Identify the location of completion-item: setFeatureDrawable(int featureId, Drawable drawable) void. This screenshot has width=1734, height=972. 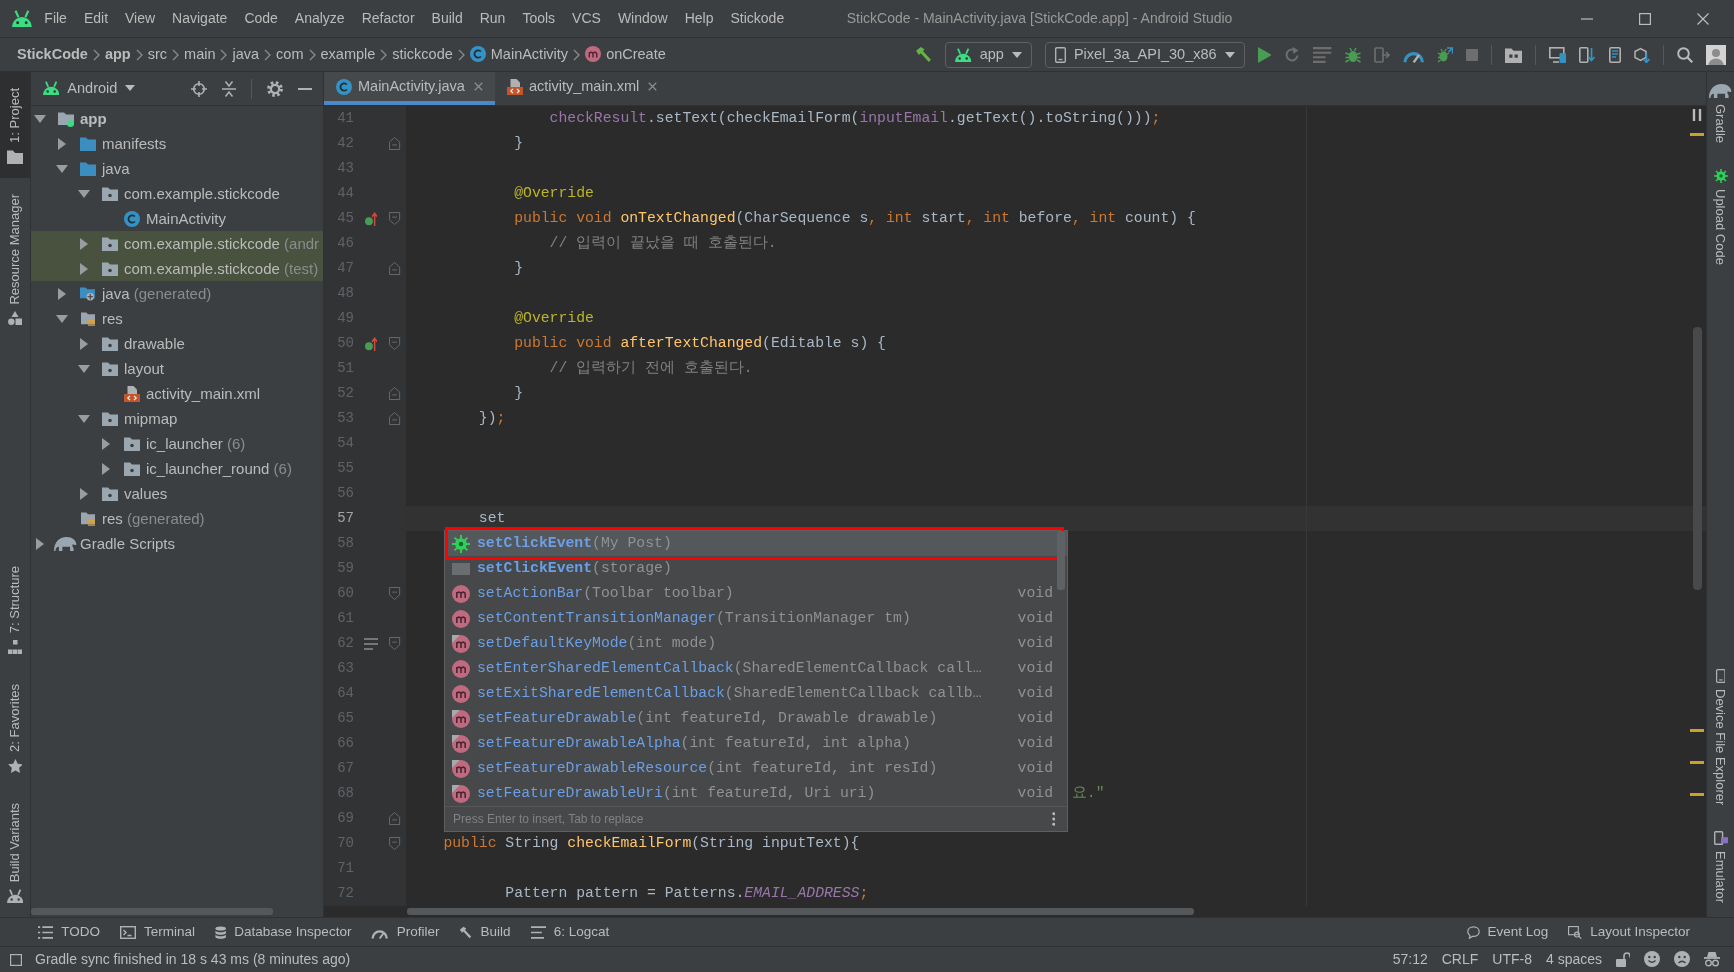
(756, 718).